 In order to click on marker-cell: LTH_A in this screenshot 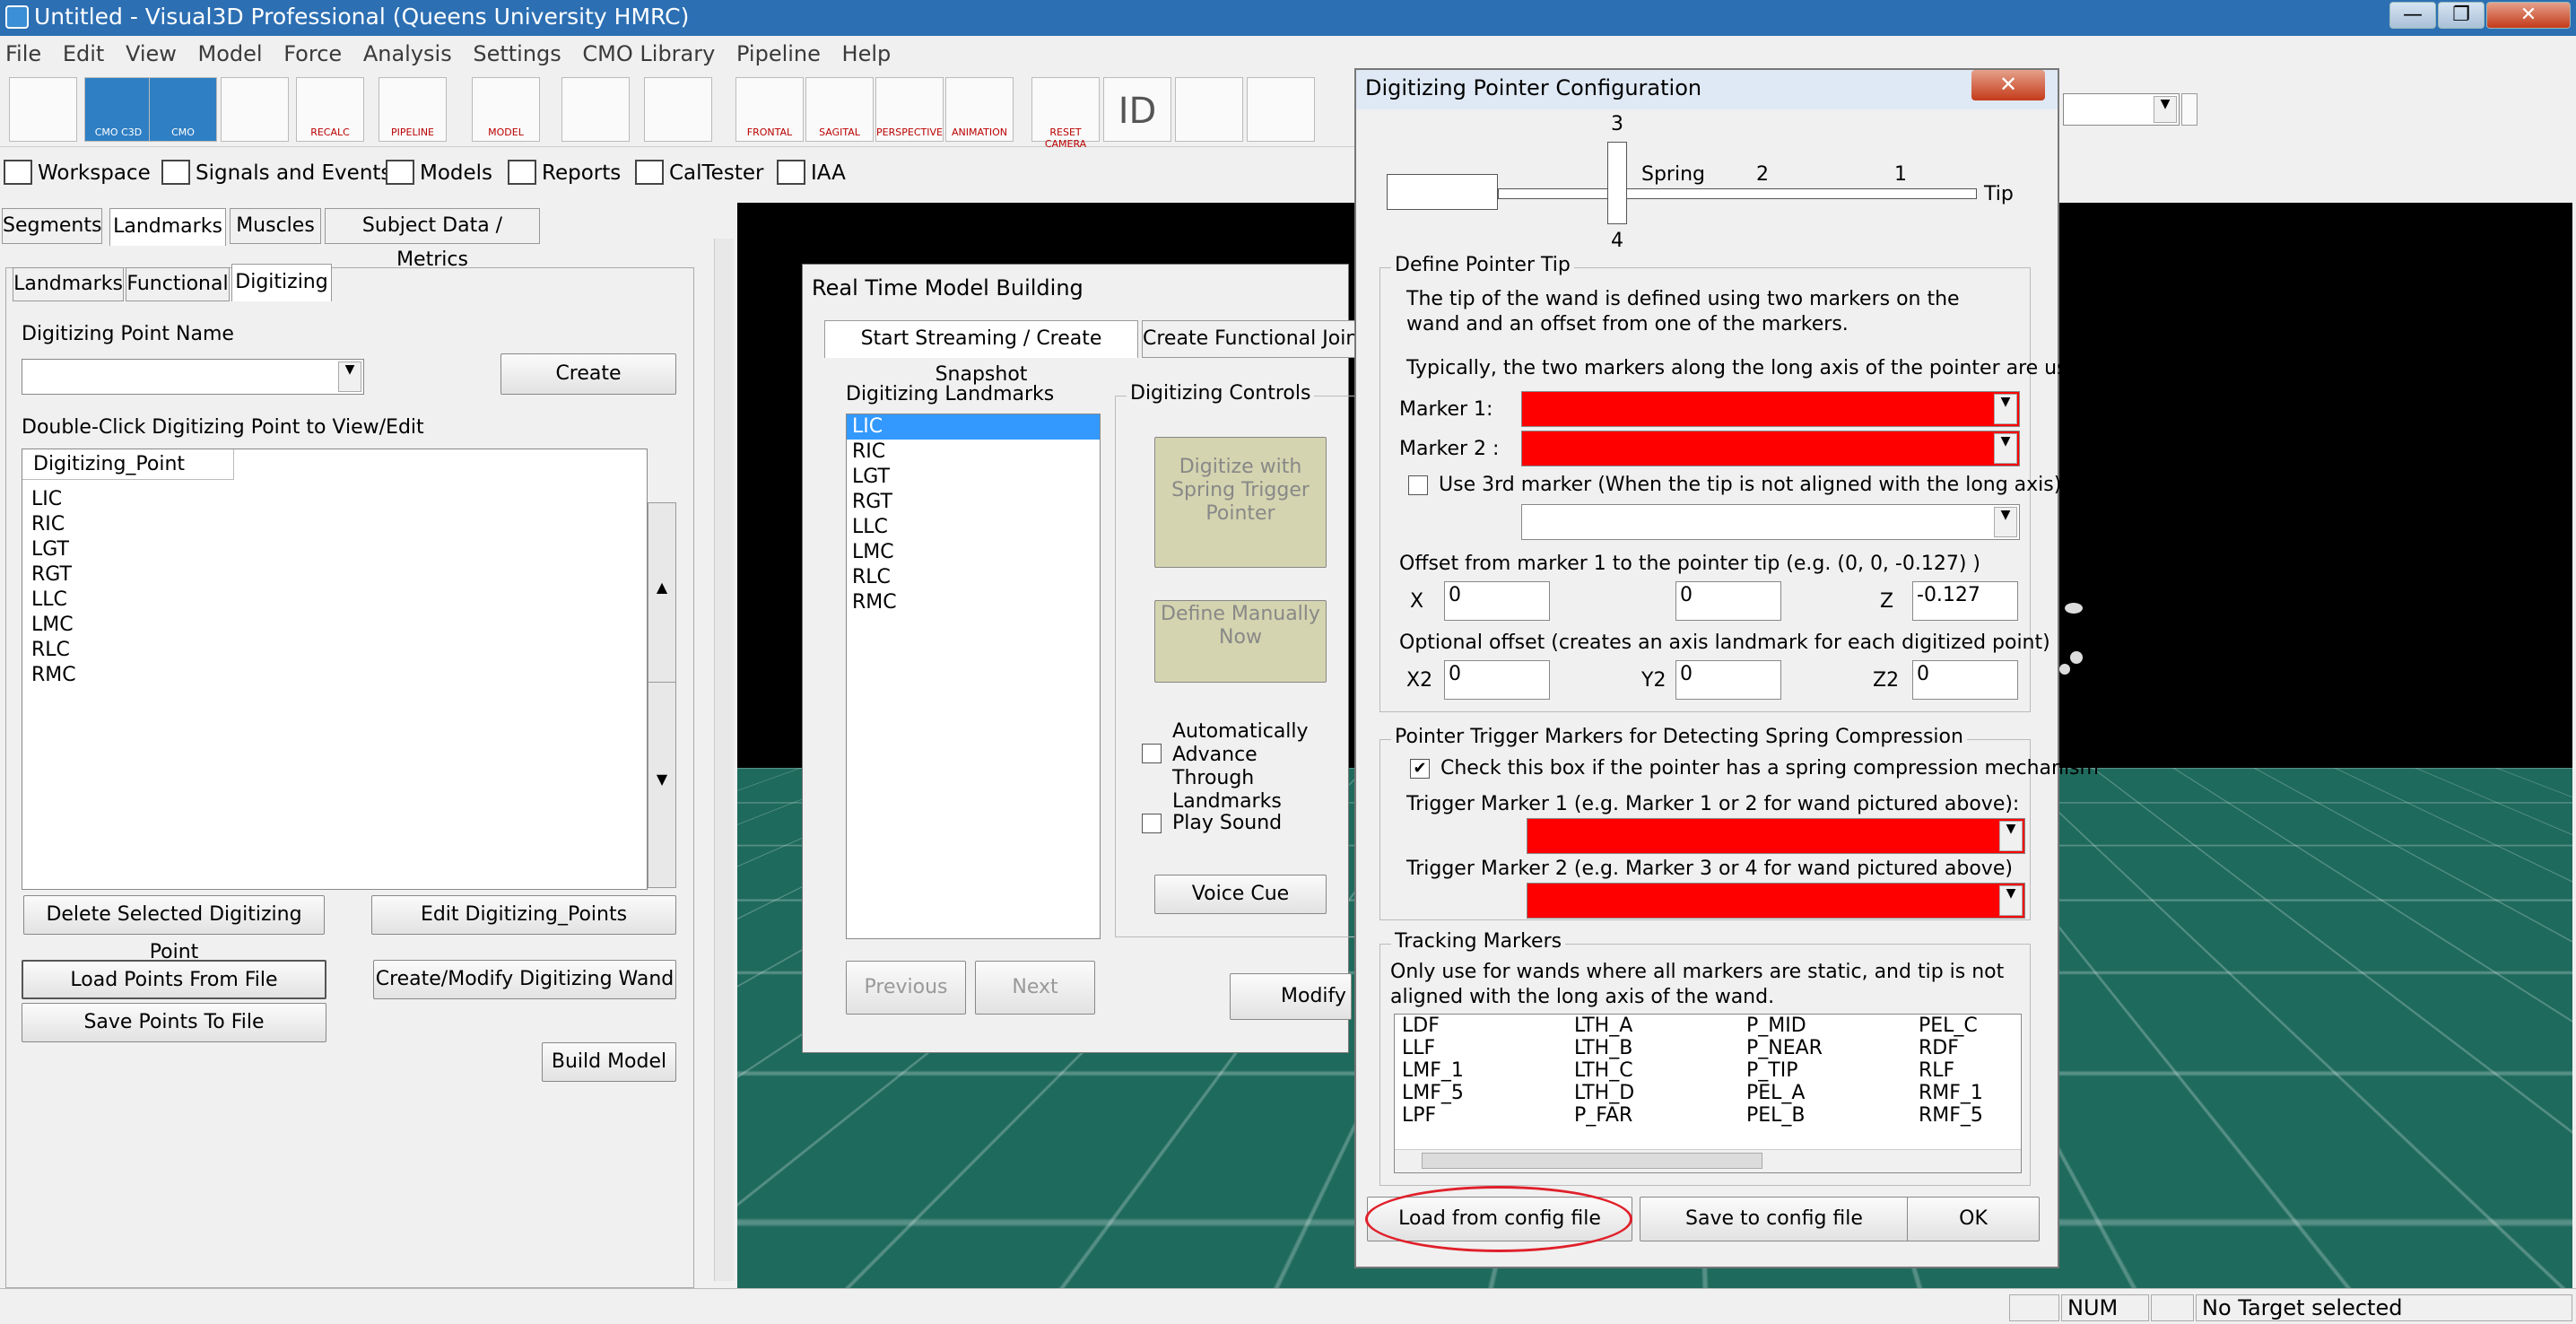, I will do `click(1660, 1026)`.